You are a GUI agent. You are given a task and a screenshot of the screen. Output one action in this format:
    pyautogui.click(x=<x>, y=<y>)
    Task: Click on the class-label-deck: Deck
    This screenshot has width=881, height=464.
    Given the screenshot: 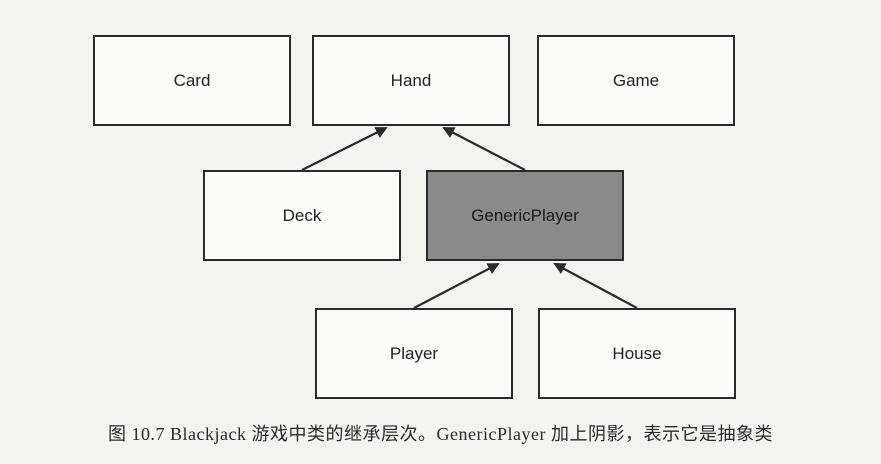 What is the action you would take?
    pyautogui.click(x=302, y=215)
    